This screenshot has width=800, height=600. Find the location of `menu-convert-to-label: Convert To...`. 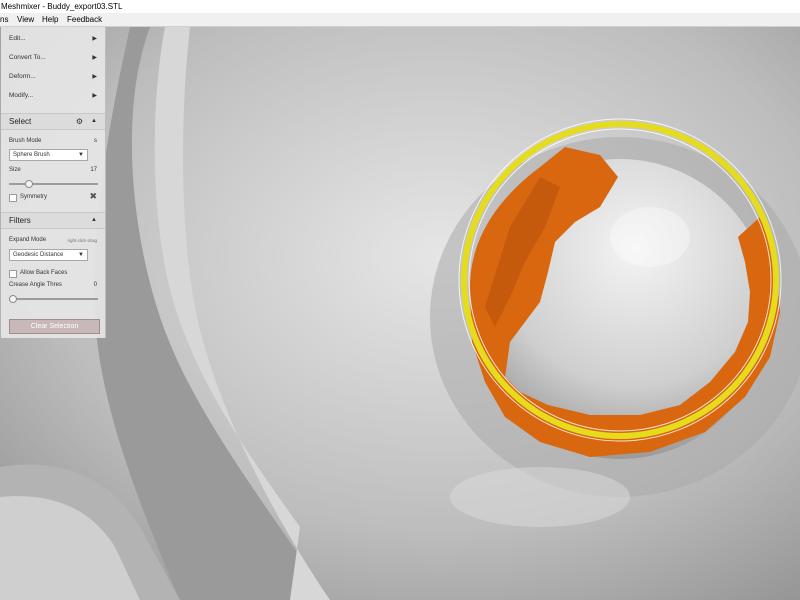

menu-convert-to-label: Convert To... is located at coordinates (27, 57).